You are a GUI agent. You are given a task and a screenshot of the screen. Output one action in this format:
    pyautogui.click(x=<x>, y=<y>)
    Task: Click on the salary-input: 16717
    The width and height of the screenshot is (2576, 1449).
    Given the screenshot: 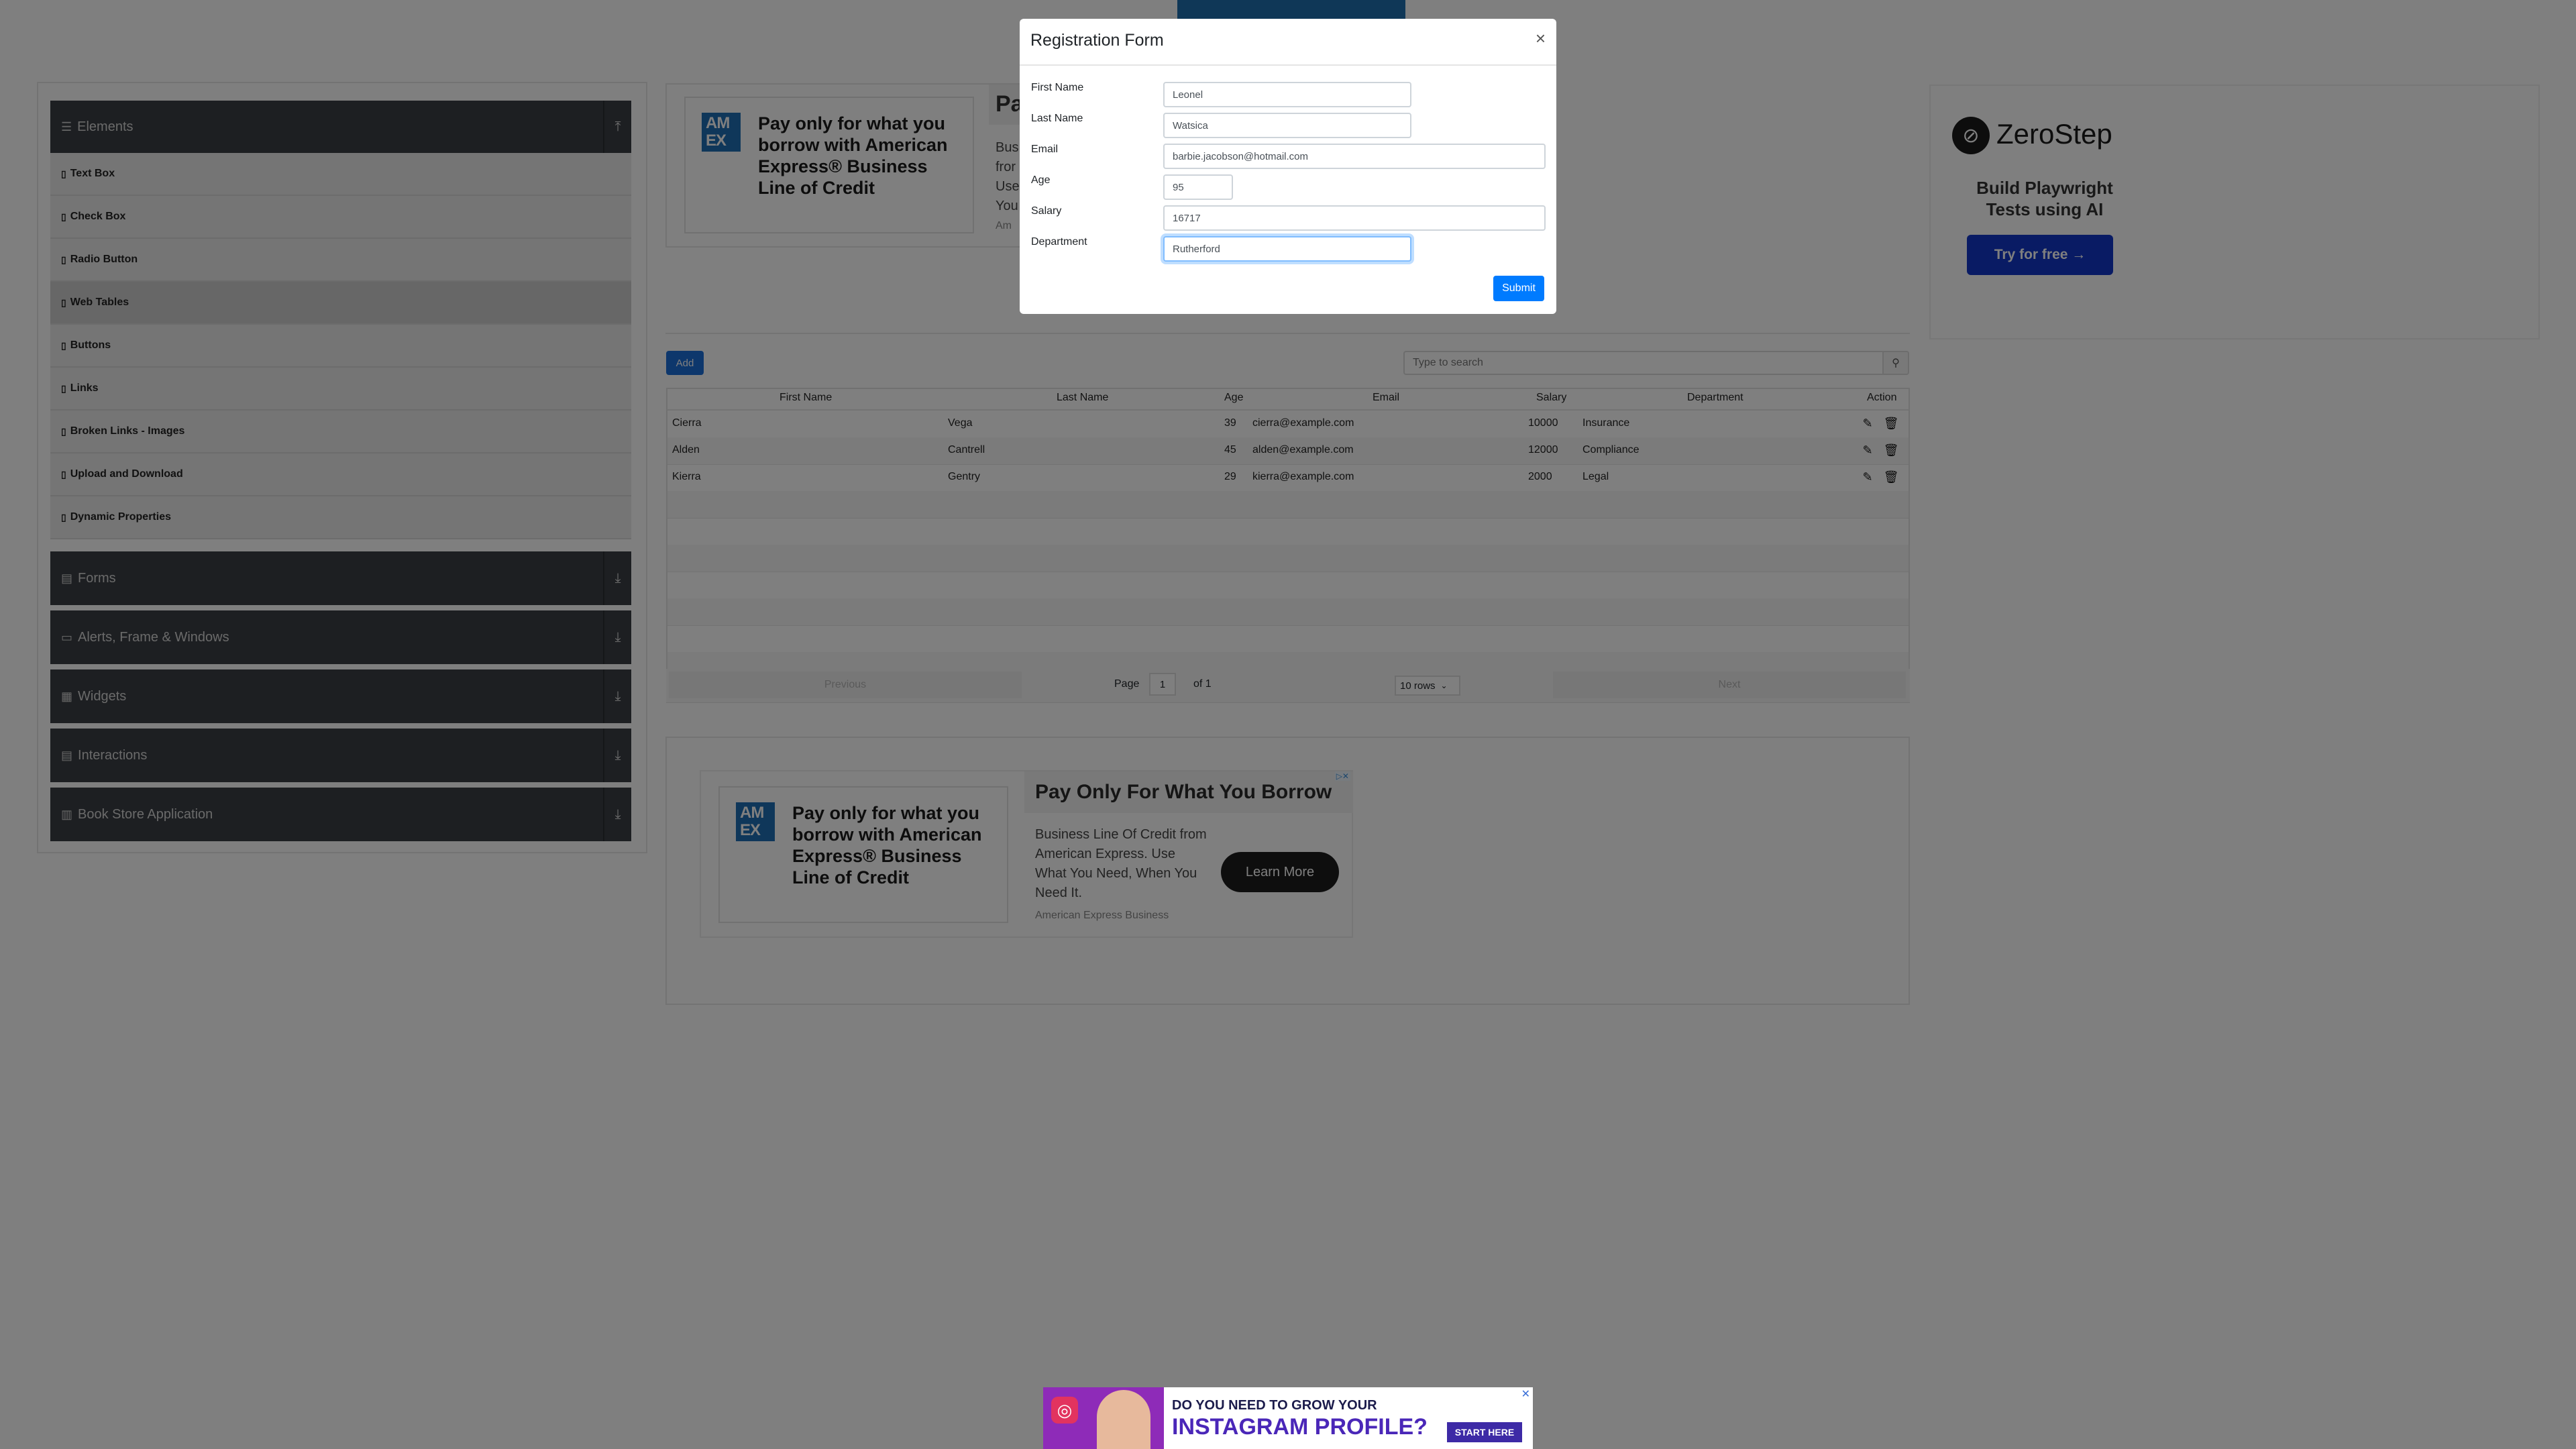 What is the action you would take?
    pyautogui.click(x=1354, y=218)
    